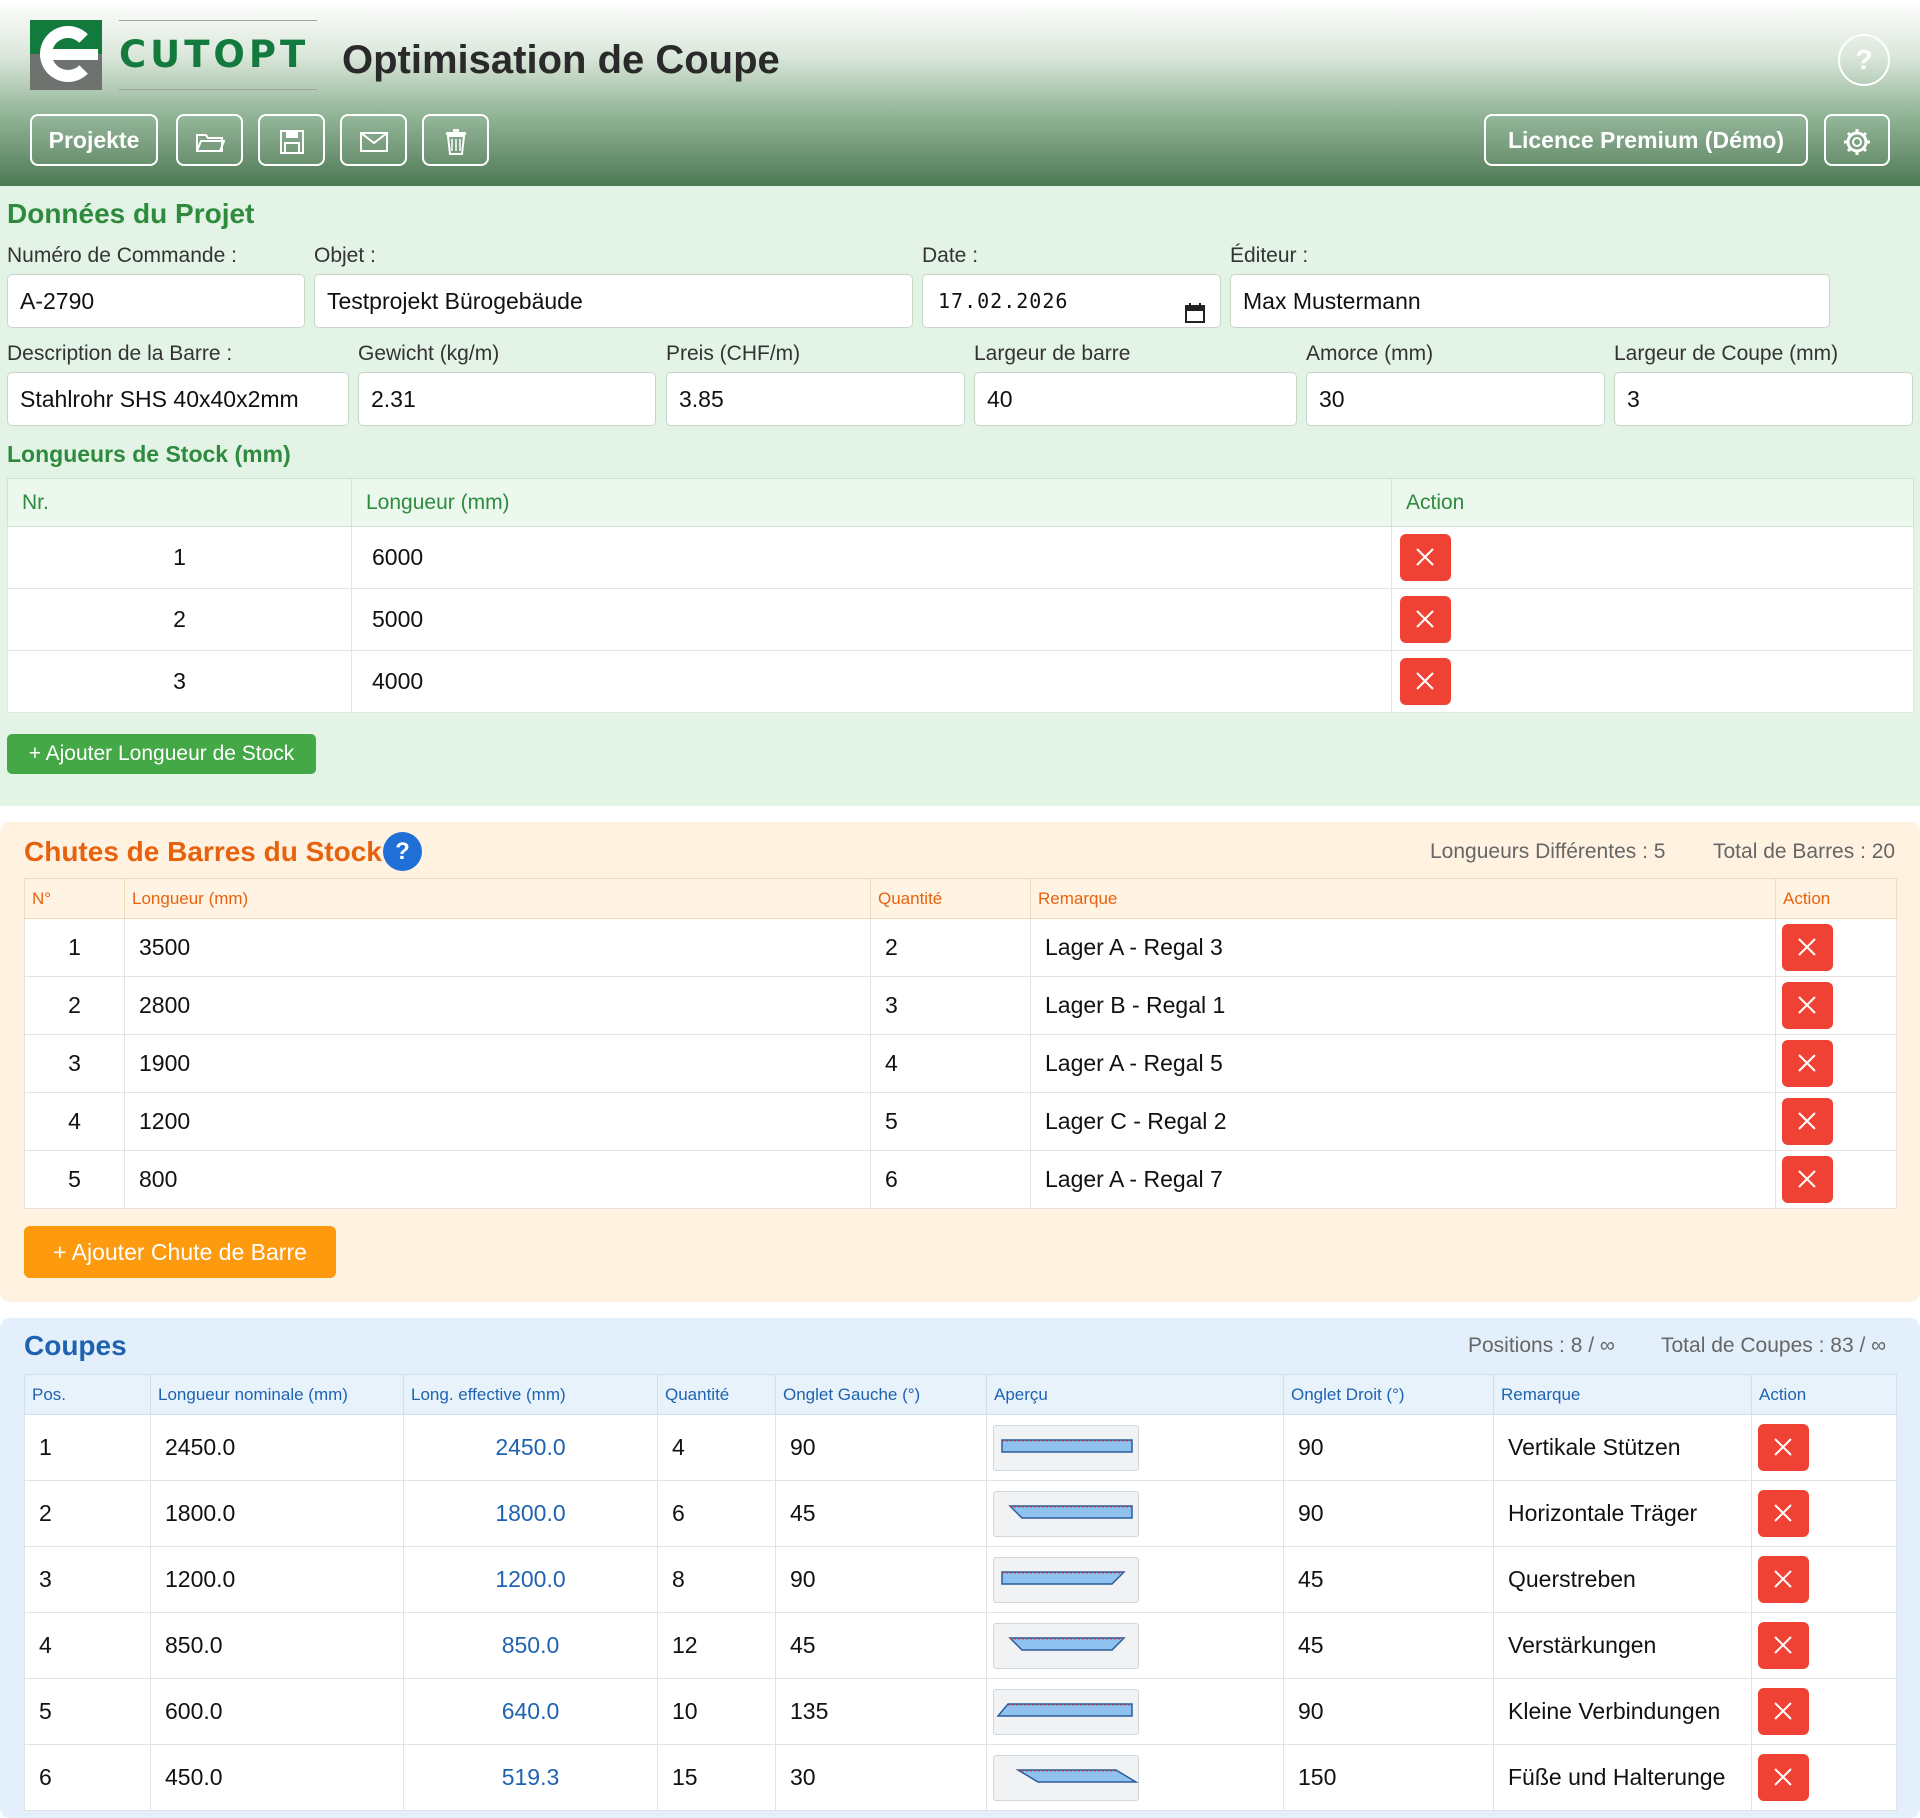 Image resolution: width=1920 pixels, height=1818 pixels. I want to click on cut-nominal-length-input: 450.0, so click(277, 1777).